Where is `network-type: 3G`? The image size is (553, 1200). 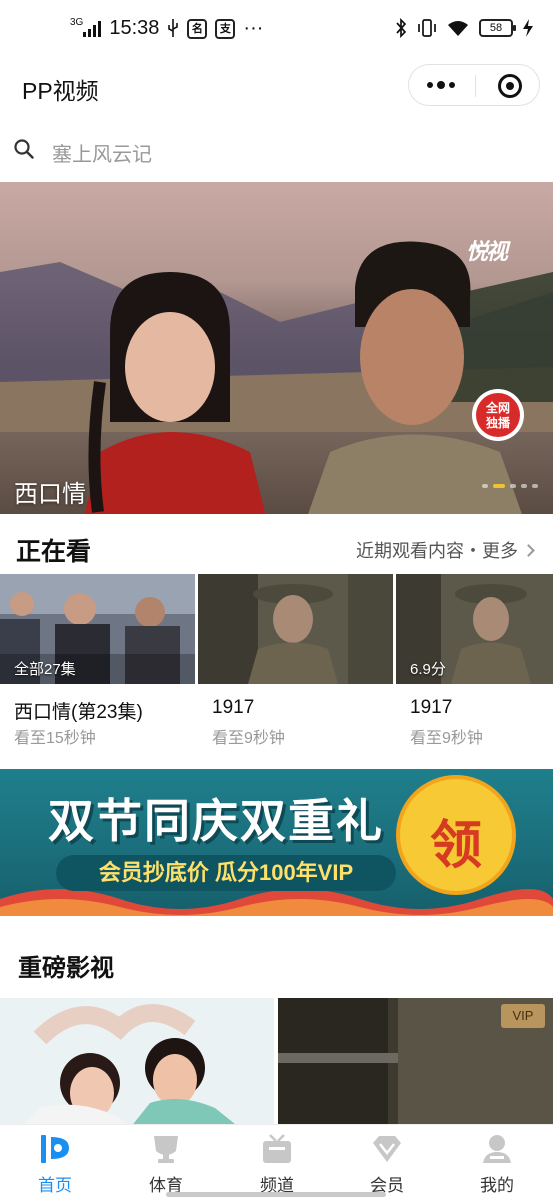 network-type: 3G is located at coordinates (77, 22).